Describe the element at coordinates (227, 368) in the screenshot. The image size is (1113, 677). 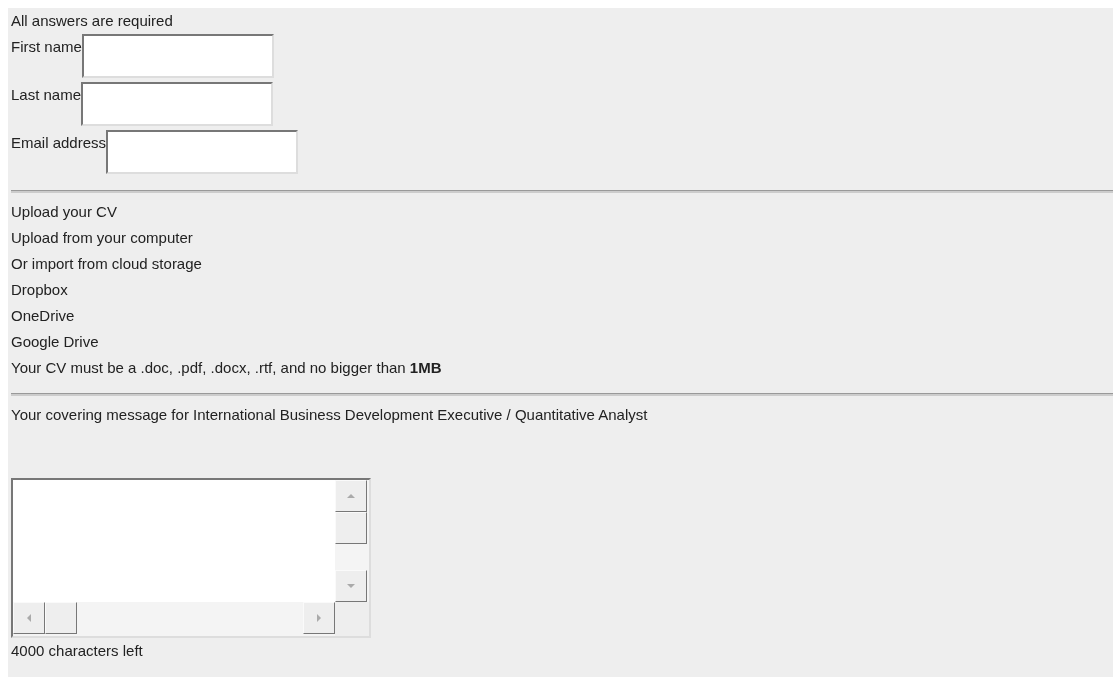
I see `file-requirement: Your CV must be a .doc, .pdf, .docx, .rtf, and no bigger than 1MB` at that location.